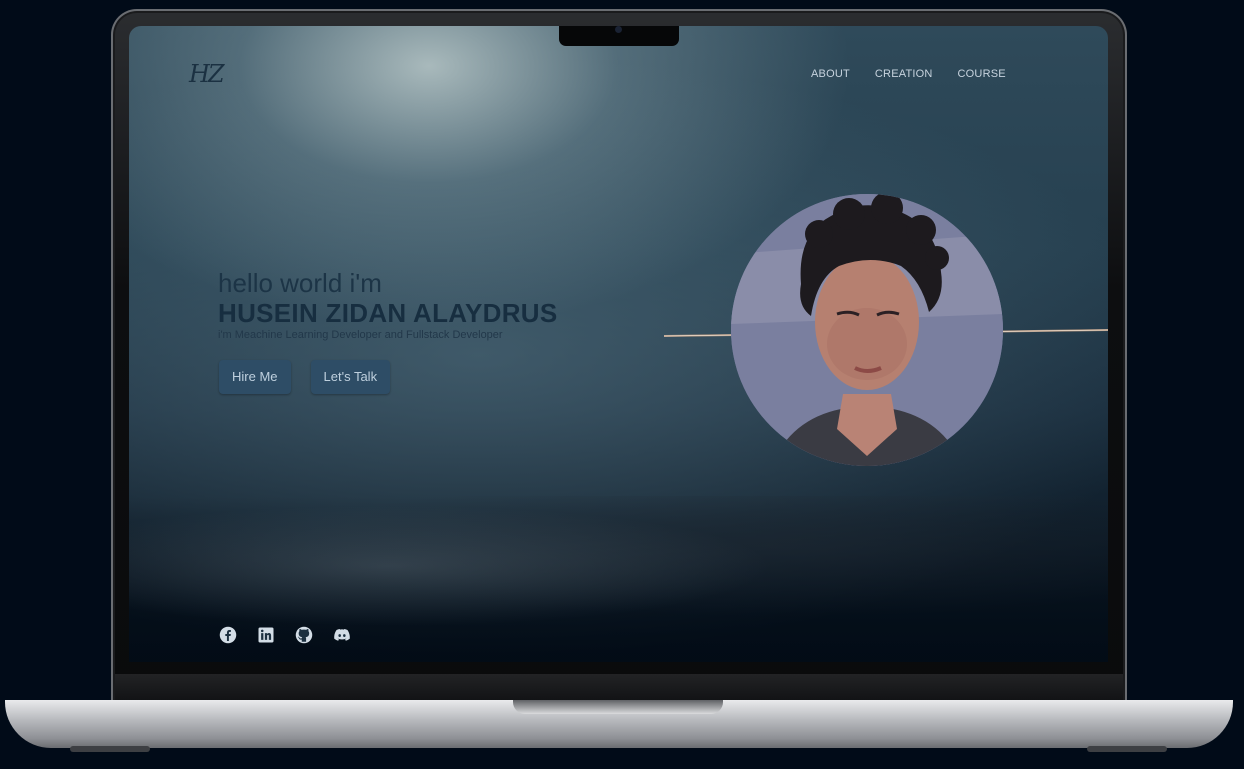 This screenshot has width=1244, height=769. Describe the element at coordinates (619, 724) in the screenshot. I see `laptop-base` at that location.